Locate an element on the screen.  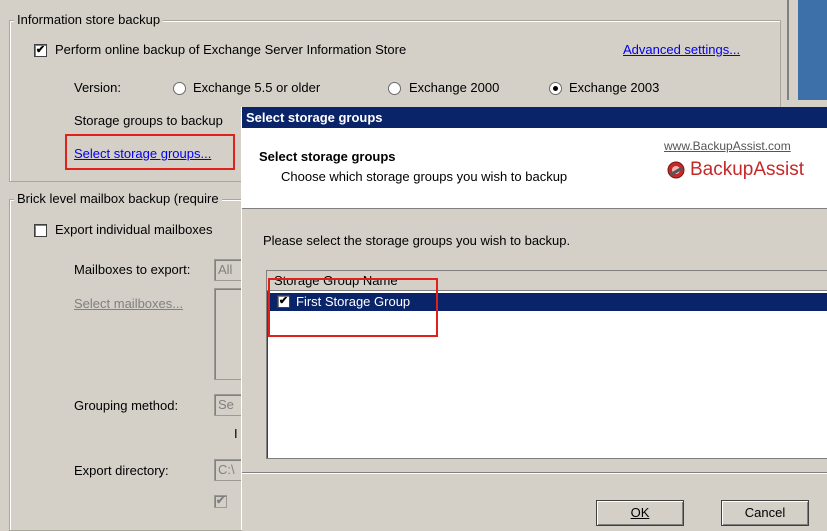
brand-url: www.BackupAssist.com is located at coordinates (727, 146).